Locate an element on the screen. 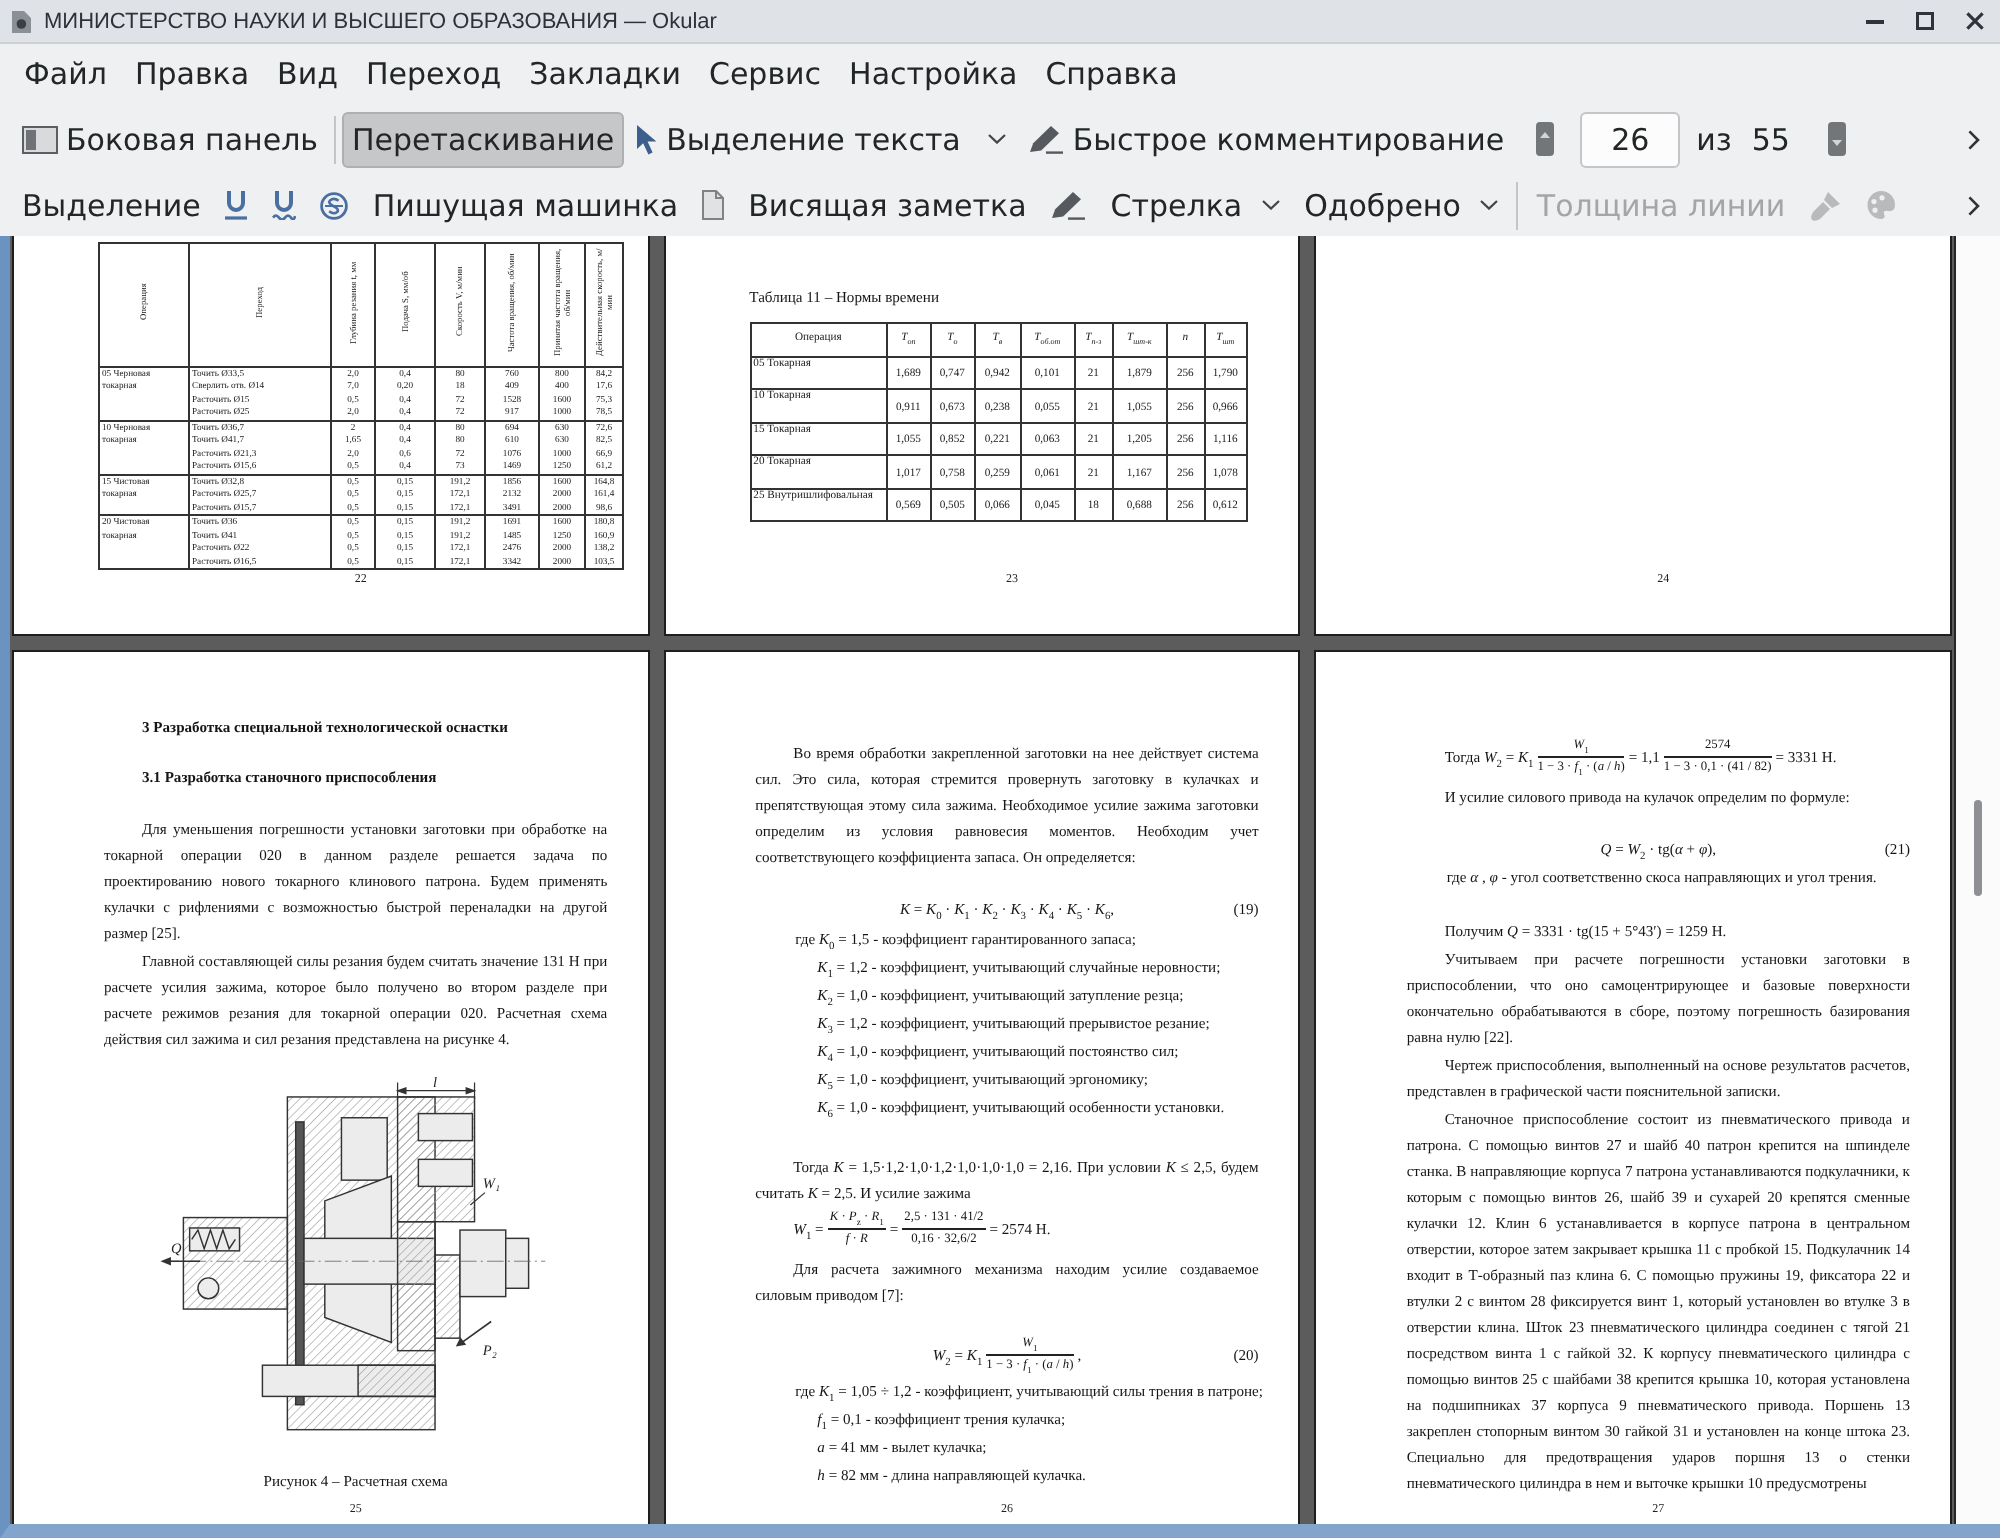 This screenshot has width=2000, height=1538. close-icon is located at coordinates (1975, 21).